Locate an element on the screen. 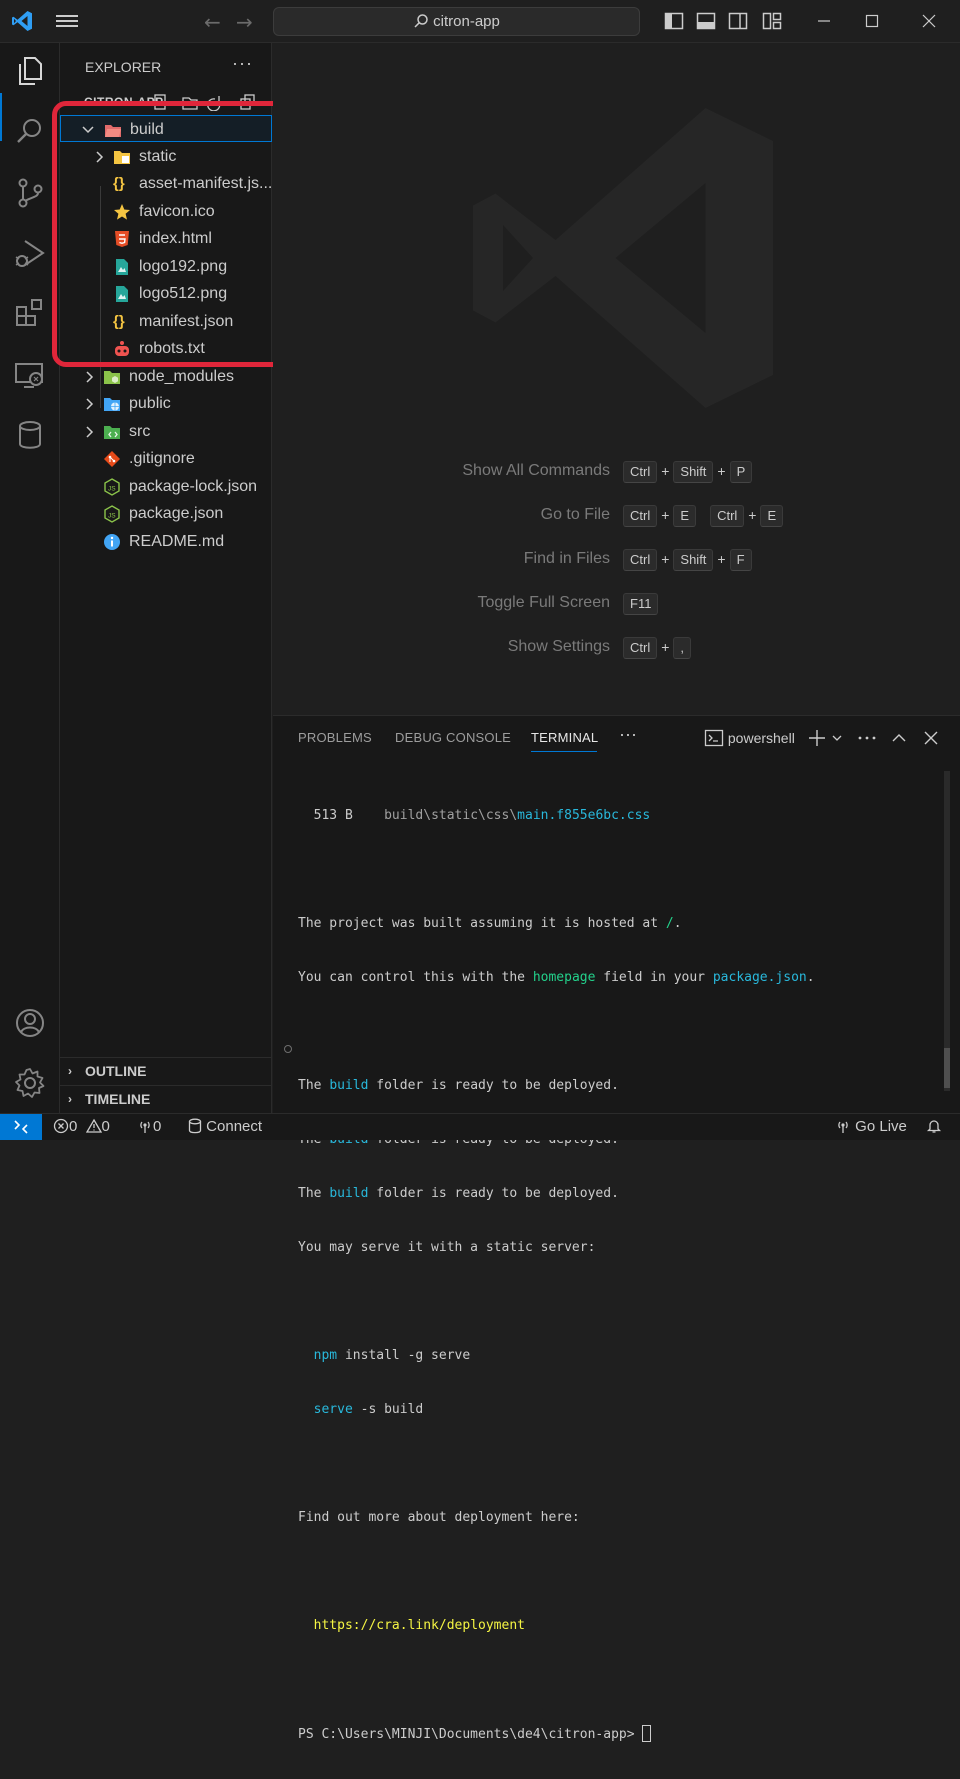 This screenshot has height=1779, width=960. tree-item-label: src is located at coordinates (140, 431).